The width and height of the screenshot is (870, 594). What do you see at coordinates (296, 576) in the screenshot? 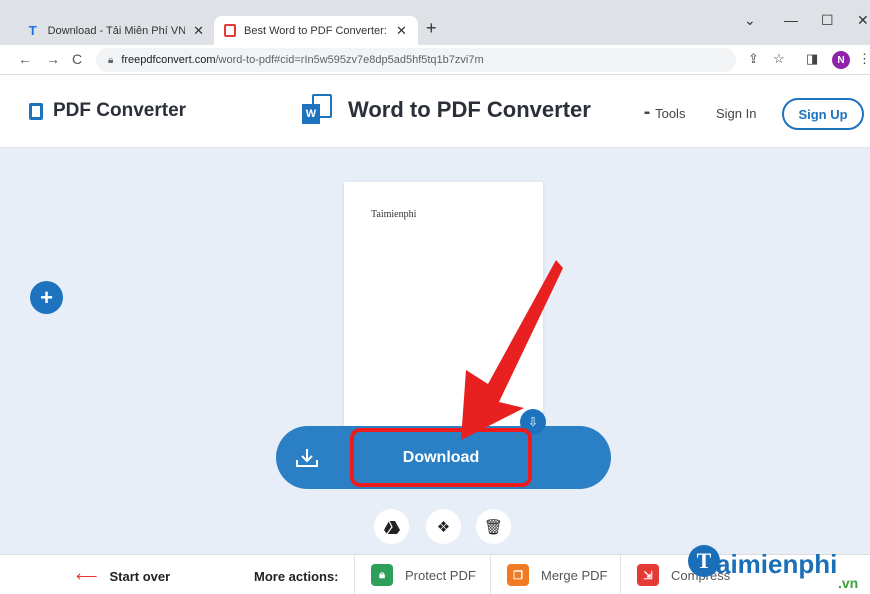
I see `more-actions-label: More actions:` at bounding box center [296, 576].